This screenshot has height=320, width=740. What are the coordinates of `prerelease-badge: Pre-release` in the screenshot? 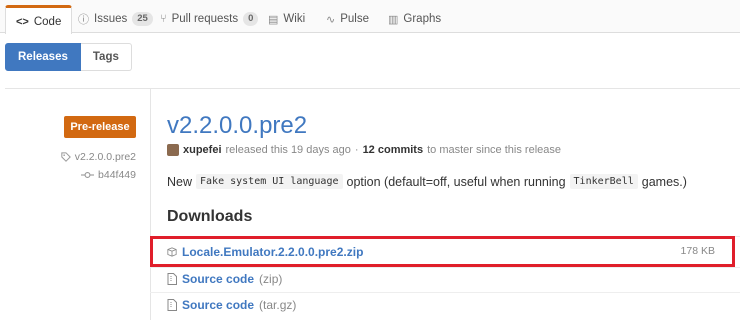 It's located at (100, 127).